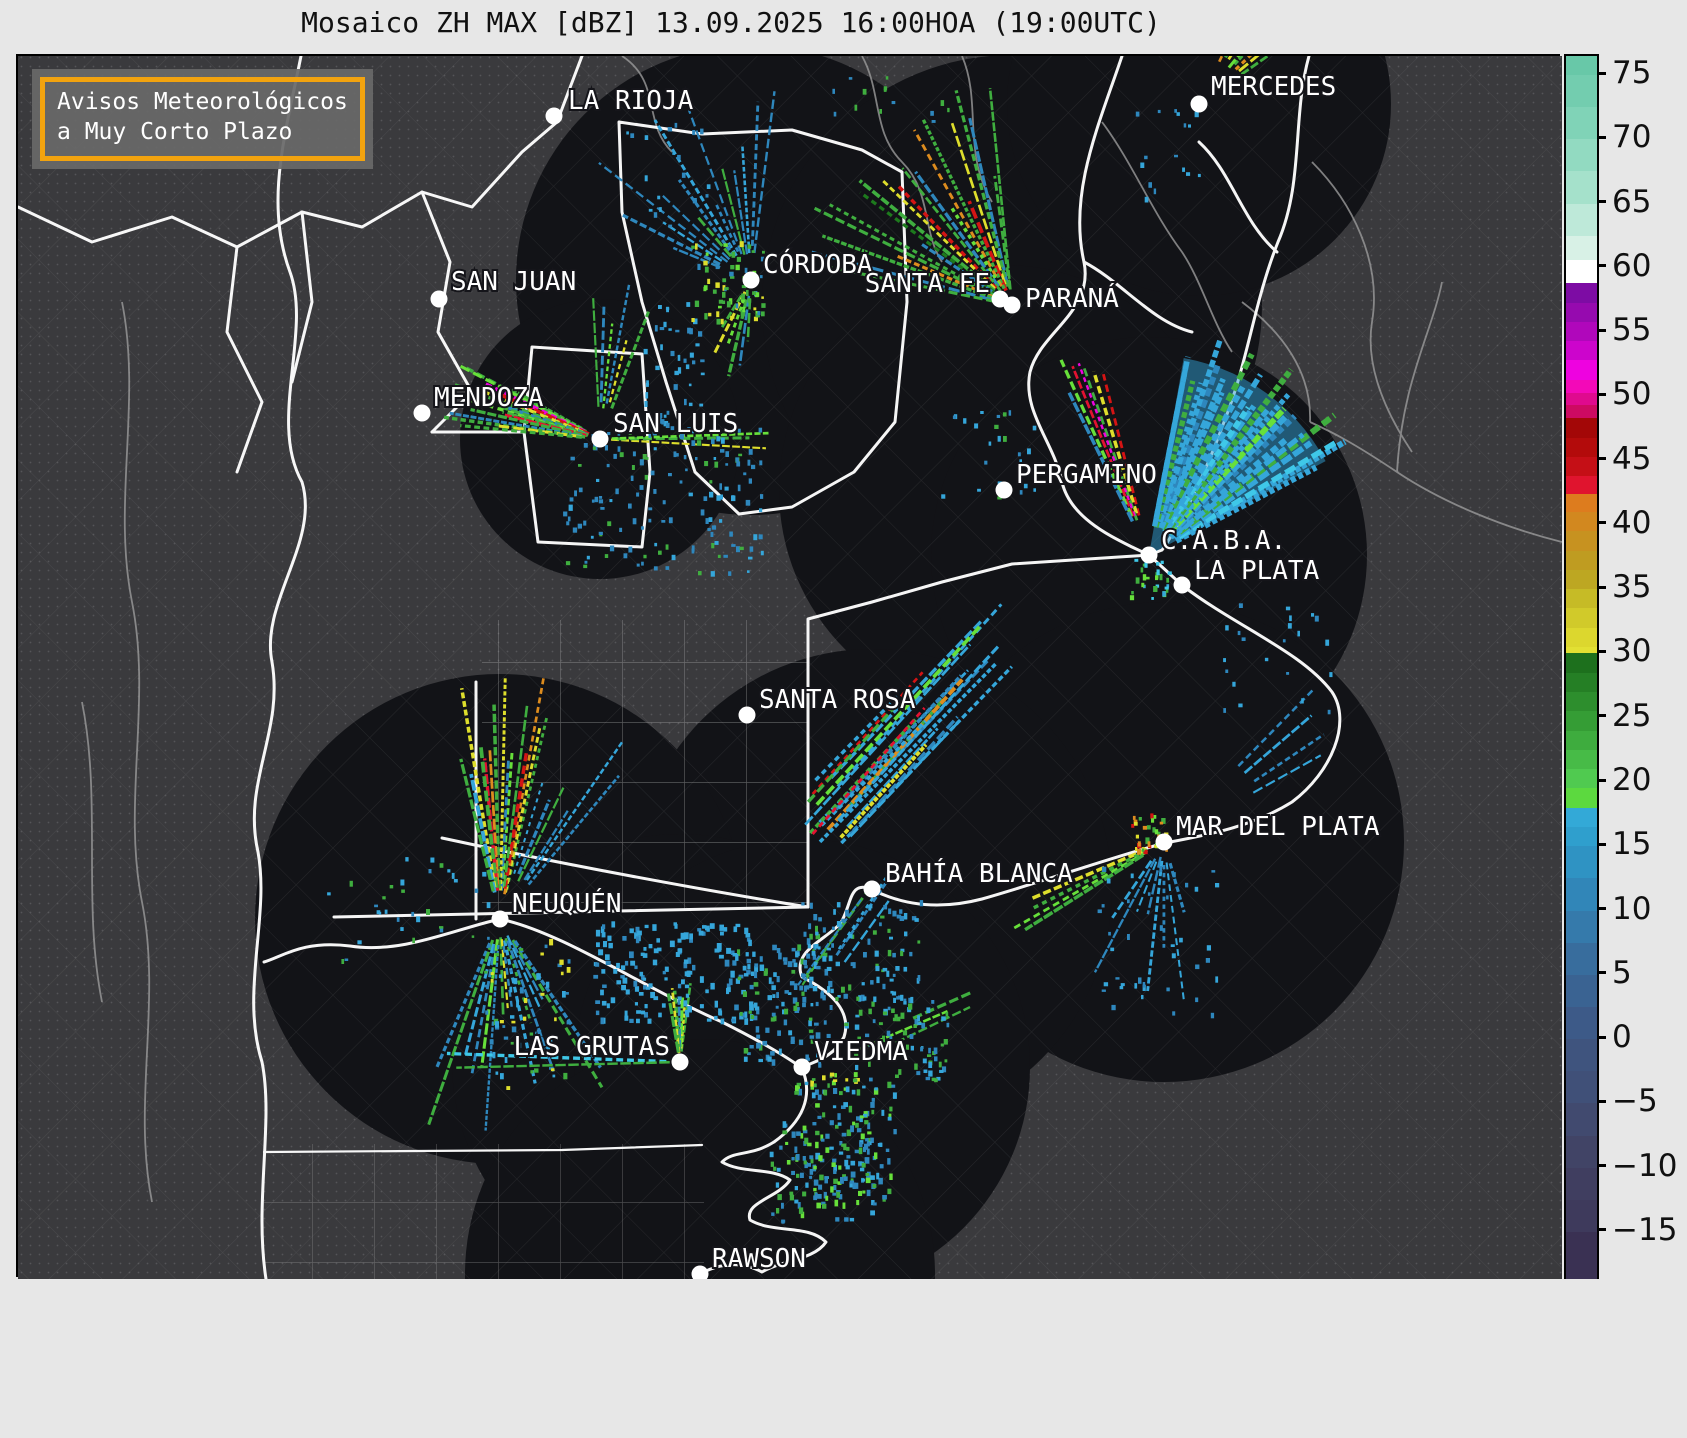 The height and width of the screenshot is (1438, 1687). What do you see at coordinates (1632, 651) in the screenshot?
I see `colorbar-tick-label: 30` at bounding box center [1632, 651].